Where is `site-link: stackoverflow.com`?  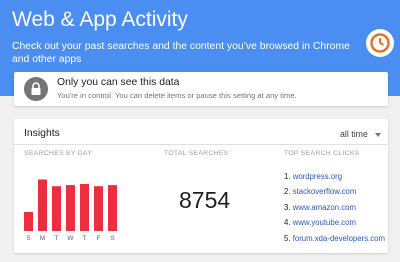
site-link: stackoverflow.com is located at coordinates (325, 191).